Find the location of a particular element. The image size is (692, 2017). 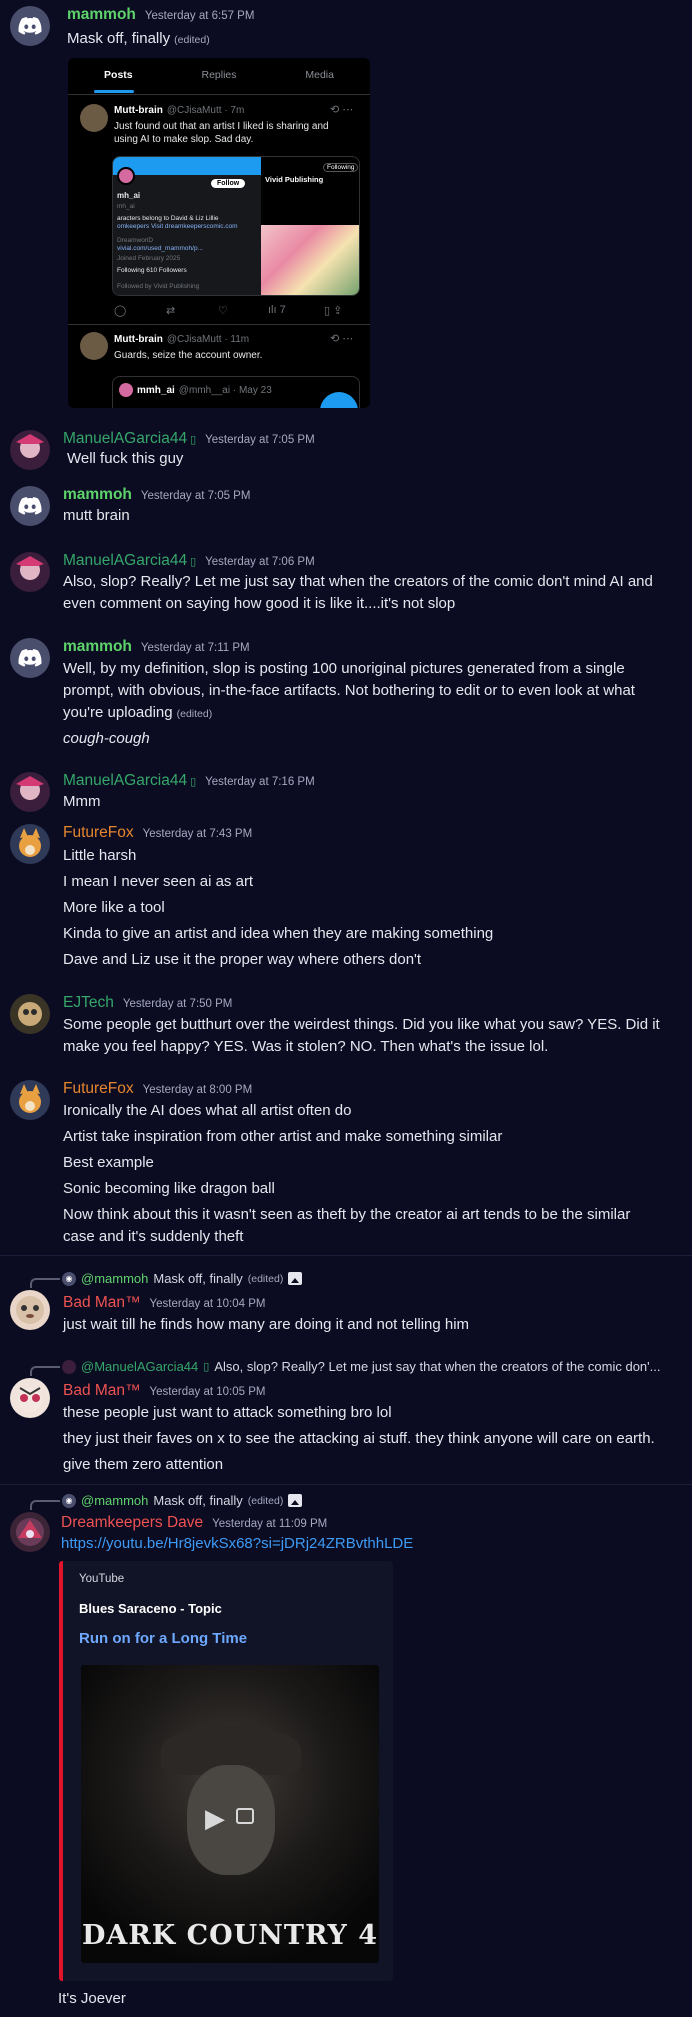

message-group: mammoh Yesterday at 7:05 PM mutt brain is located at coordinates (346, 508).